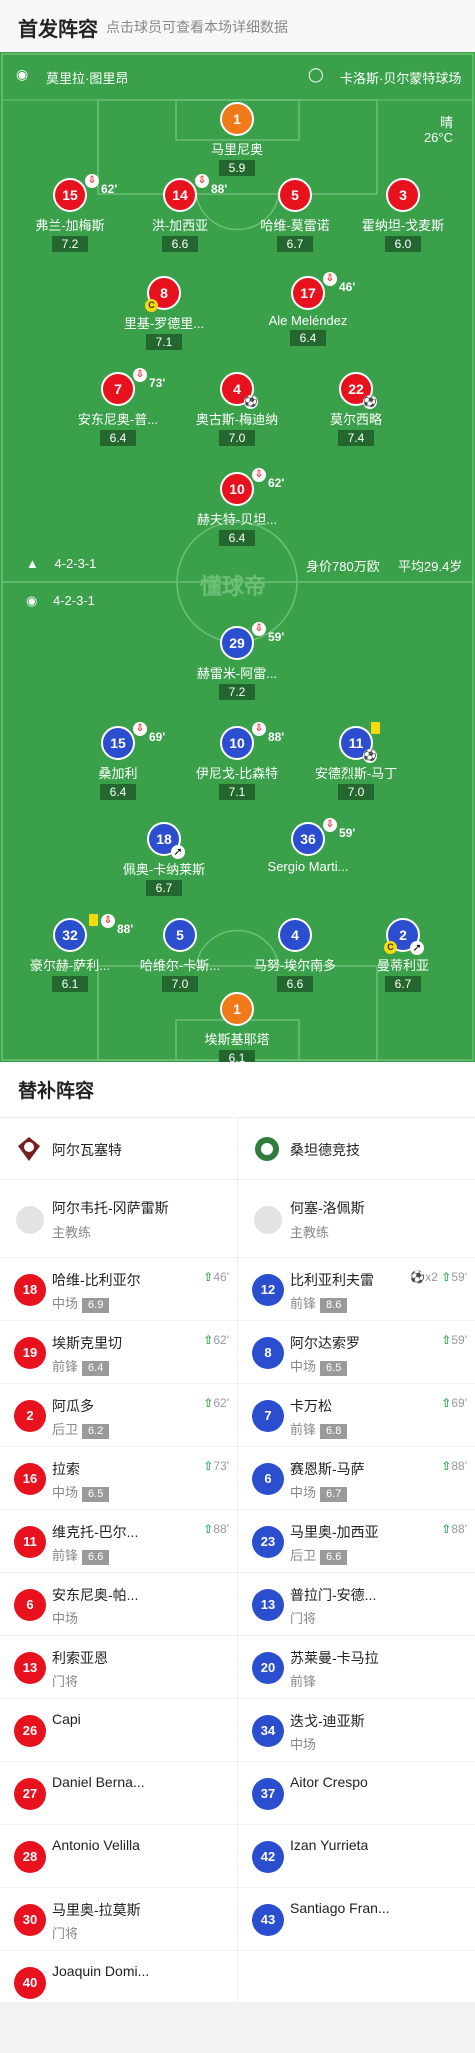 This screenshot has width=475, height=2053. What do you see at coordinates (233, 586) in the screenshot?
I see `watermark: 懂球帝` at bounding box center [233, 586].